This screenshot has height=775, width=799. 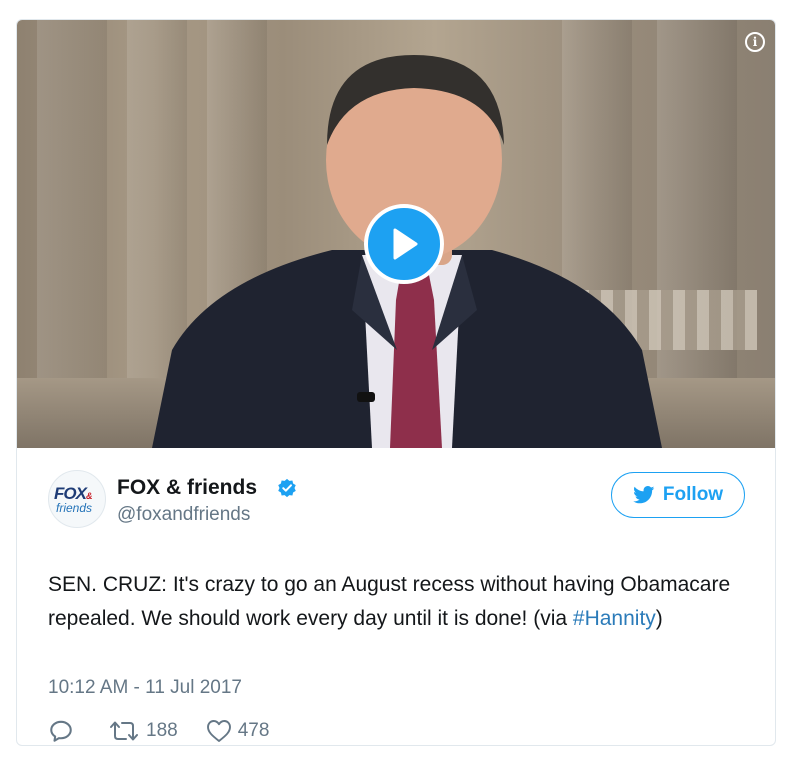 I want to click on tweet-actions: 188 478, so click(x=172, y=730).